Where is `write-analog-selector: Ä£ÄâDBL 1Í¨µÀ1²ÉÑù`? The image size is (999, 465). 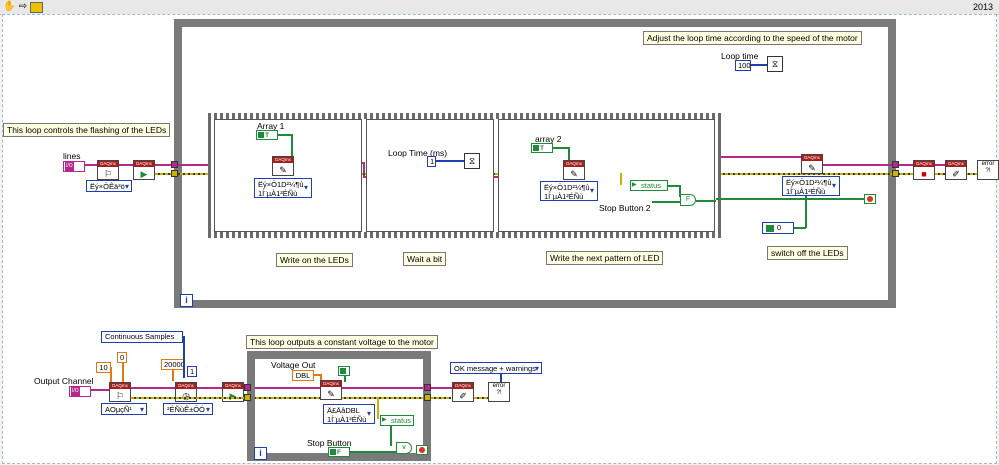
write-analog-selector: Ä£ÄâDBL 1Í¨µÀ1²ÉÑù is located at coordinates (349, 414).